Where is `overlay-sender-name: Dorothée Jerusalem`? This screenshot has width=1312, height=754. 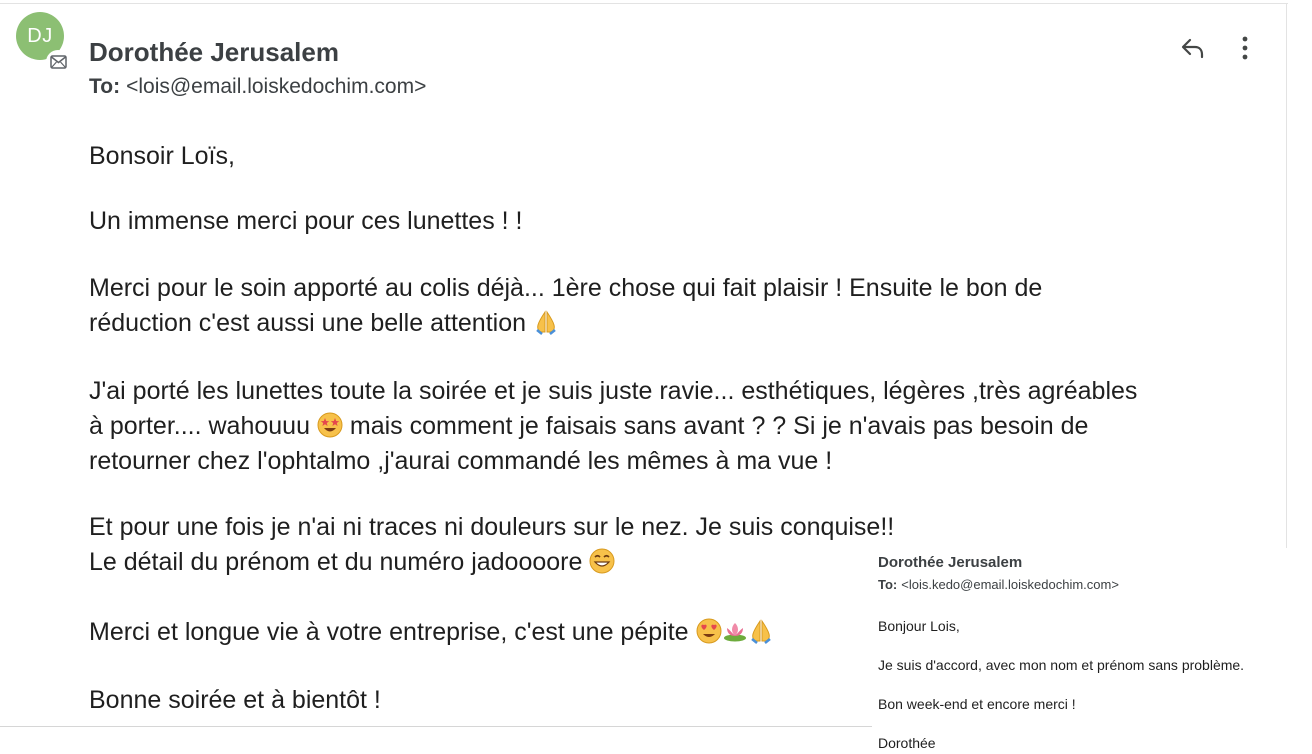 overlay-sender-name: Dorothée Jerusalem is located at coordinates (950, 562).